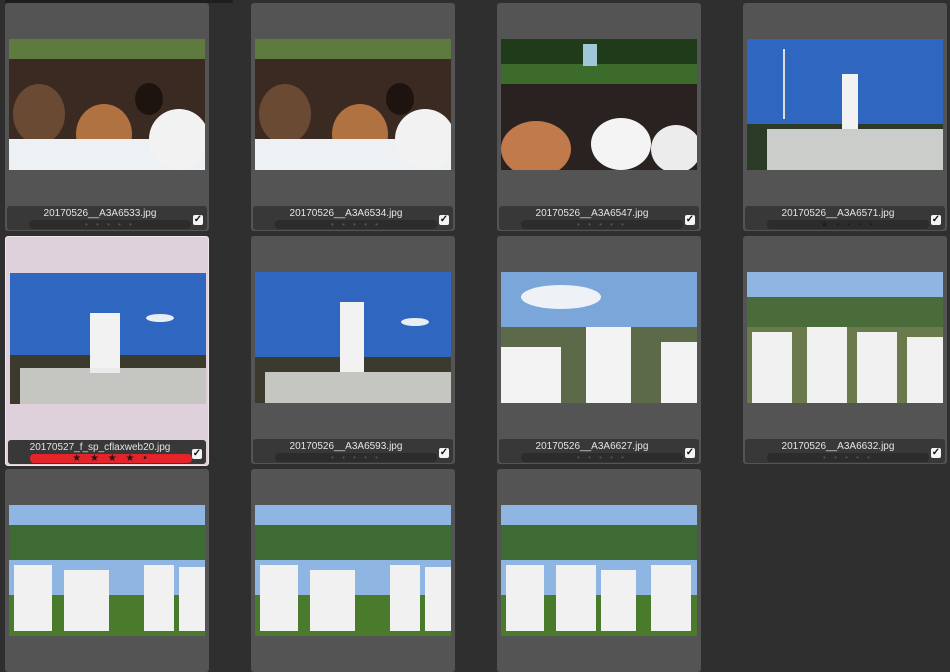  Describe the element at coordinates (107, 452) in the screenshot. I see `photo-info-bar: 20170527_f_sp_cflaxweb20.jpg ★ ★ ★ ★ • ✓` at that location.